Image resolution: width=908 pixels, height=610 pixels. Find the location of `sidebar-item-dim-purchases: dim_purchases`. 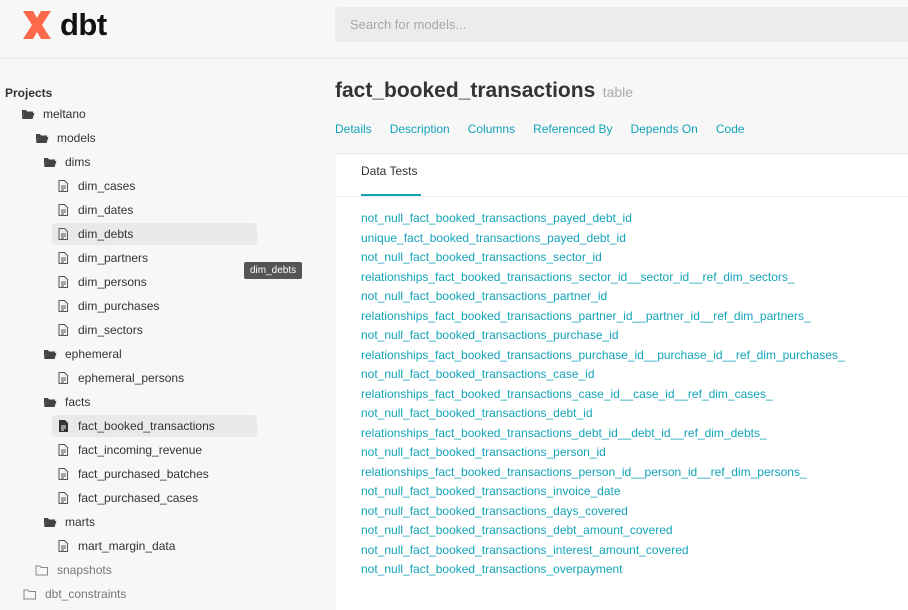

sidebar-item-dim-purchases: dim_purchases is located at coordinates (105, 306).